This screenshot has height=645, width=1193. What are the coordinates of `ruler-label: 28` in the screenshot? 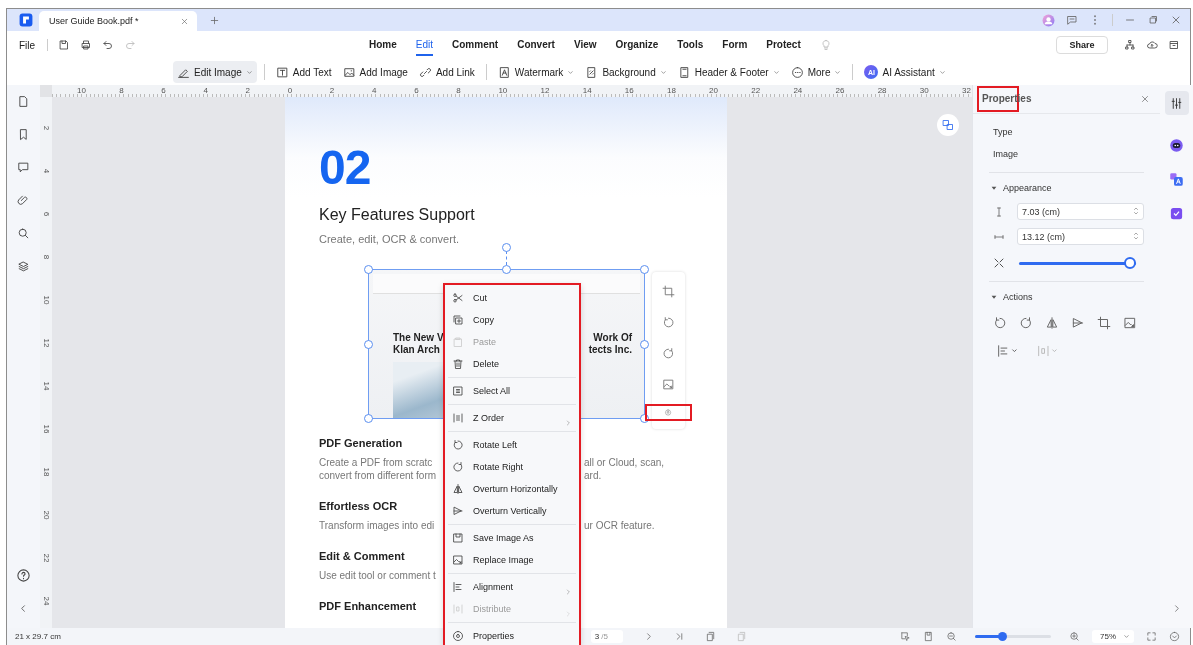 It's located at (882, 91).